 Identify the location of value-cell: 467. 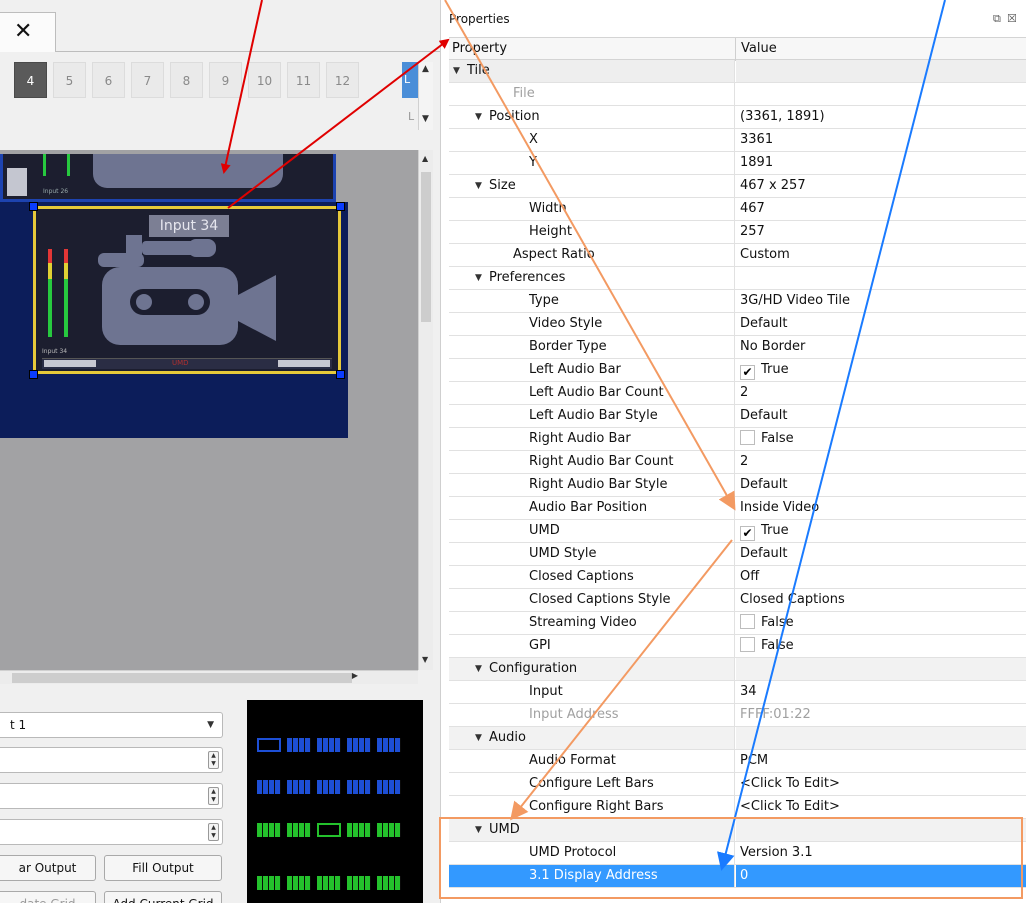
(881, 209).